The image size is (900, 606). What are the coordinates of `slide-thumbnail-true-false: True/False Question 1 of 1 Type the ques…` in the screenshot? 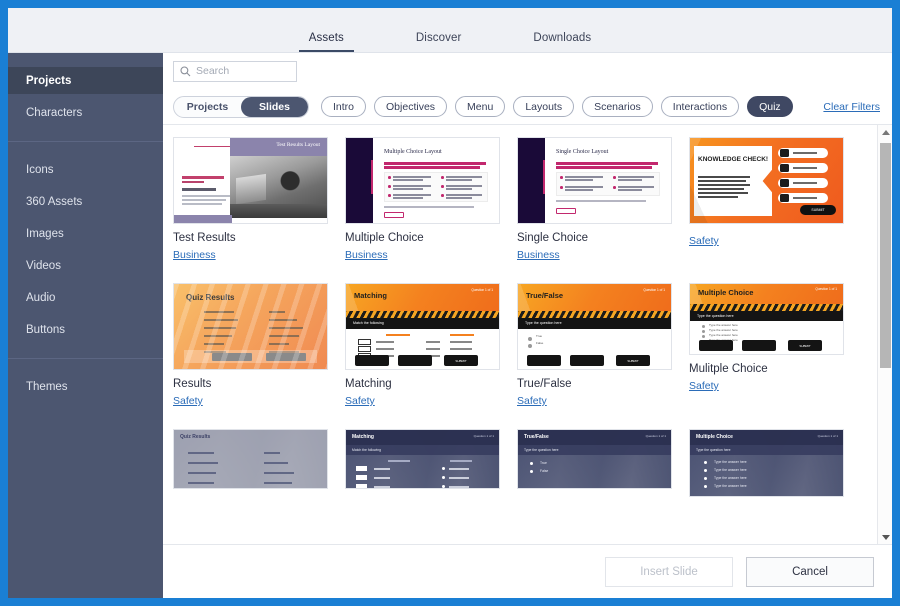 It's located at (594, 326).